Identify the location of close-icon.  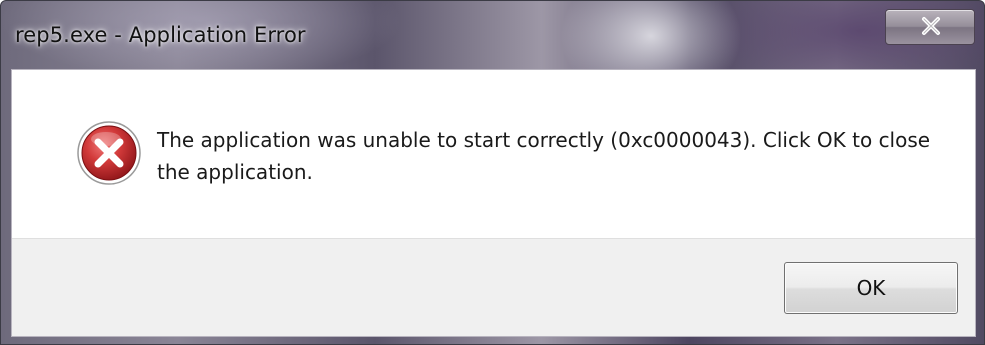
(931, 26).